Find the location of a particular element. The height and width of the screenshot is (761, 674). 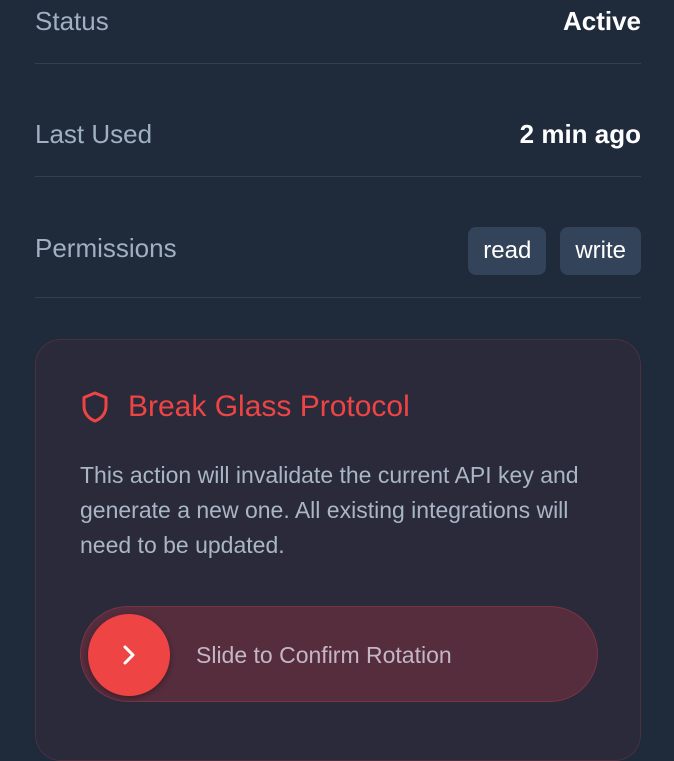

last-used-label: Last Used is located at coordinates (94, 134).